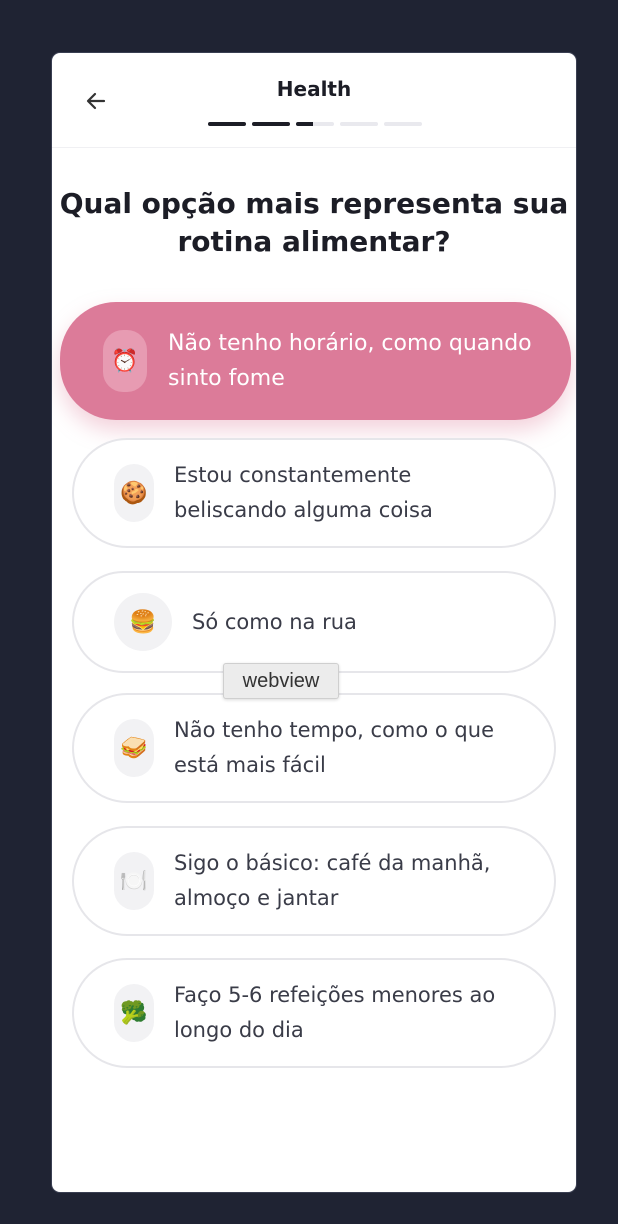 This screenshot has width=618, height=1224. Describe the element at coordinates (134, 1013) in the screenshot. I see `broccoli-icon: 🥦` at that location.